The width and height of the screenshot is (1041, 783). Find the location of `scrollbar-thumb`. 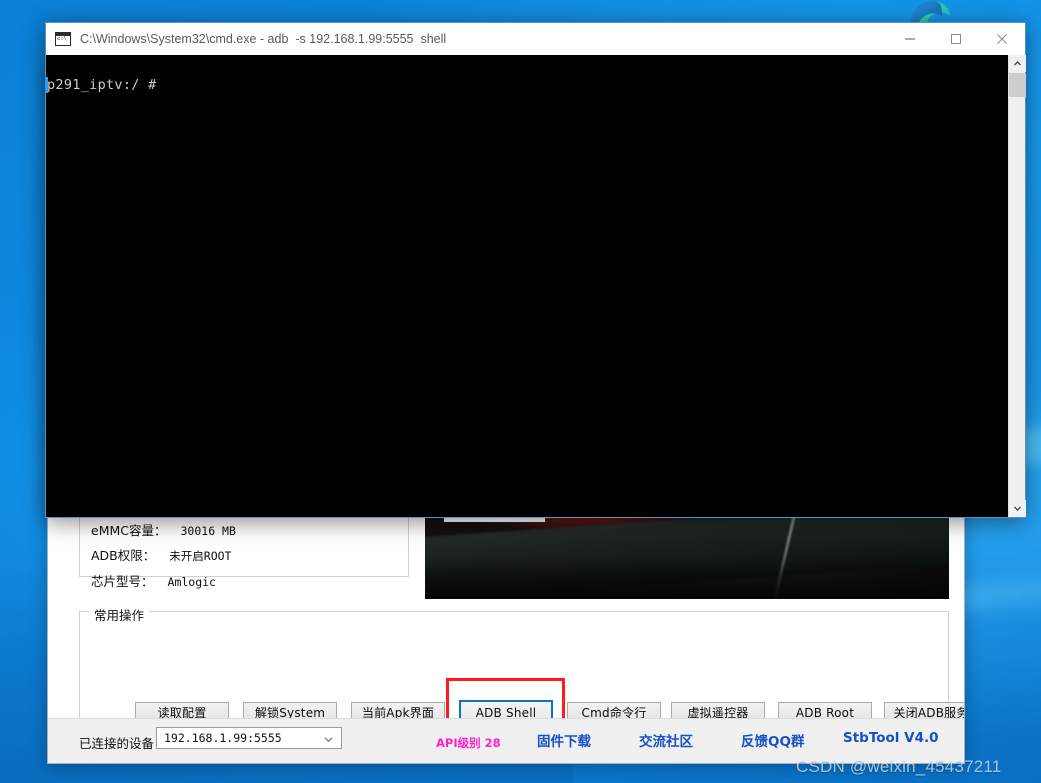

scrollbar-thumb is located at coordinates (1017, 85).